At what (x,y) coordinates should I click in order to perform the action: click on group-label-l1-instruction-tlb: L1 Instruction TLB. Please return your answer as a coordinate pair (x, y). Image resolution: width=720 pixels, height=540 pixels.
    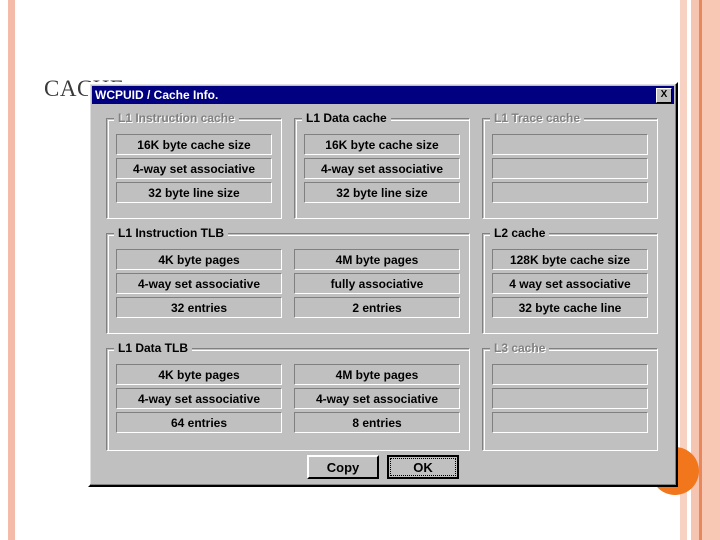
    Looking at the image, I should click on (171, 233).